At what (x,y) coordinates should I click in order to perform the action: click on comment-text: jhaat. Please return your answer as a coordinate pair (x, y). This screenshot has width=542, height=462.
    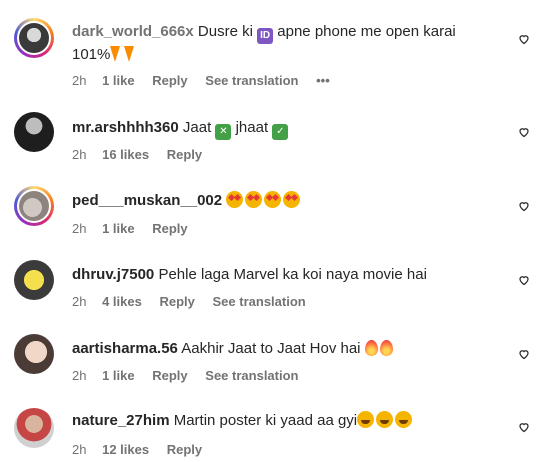
    Looking at the image, I should click on (252, 127).